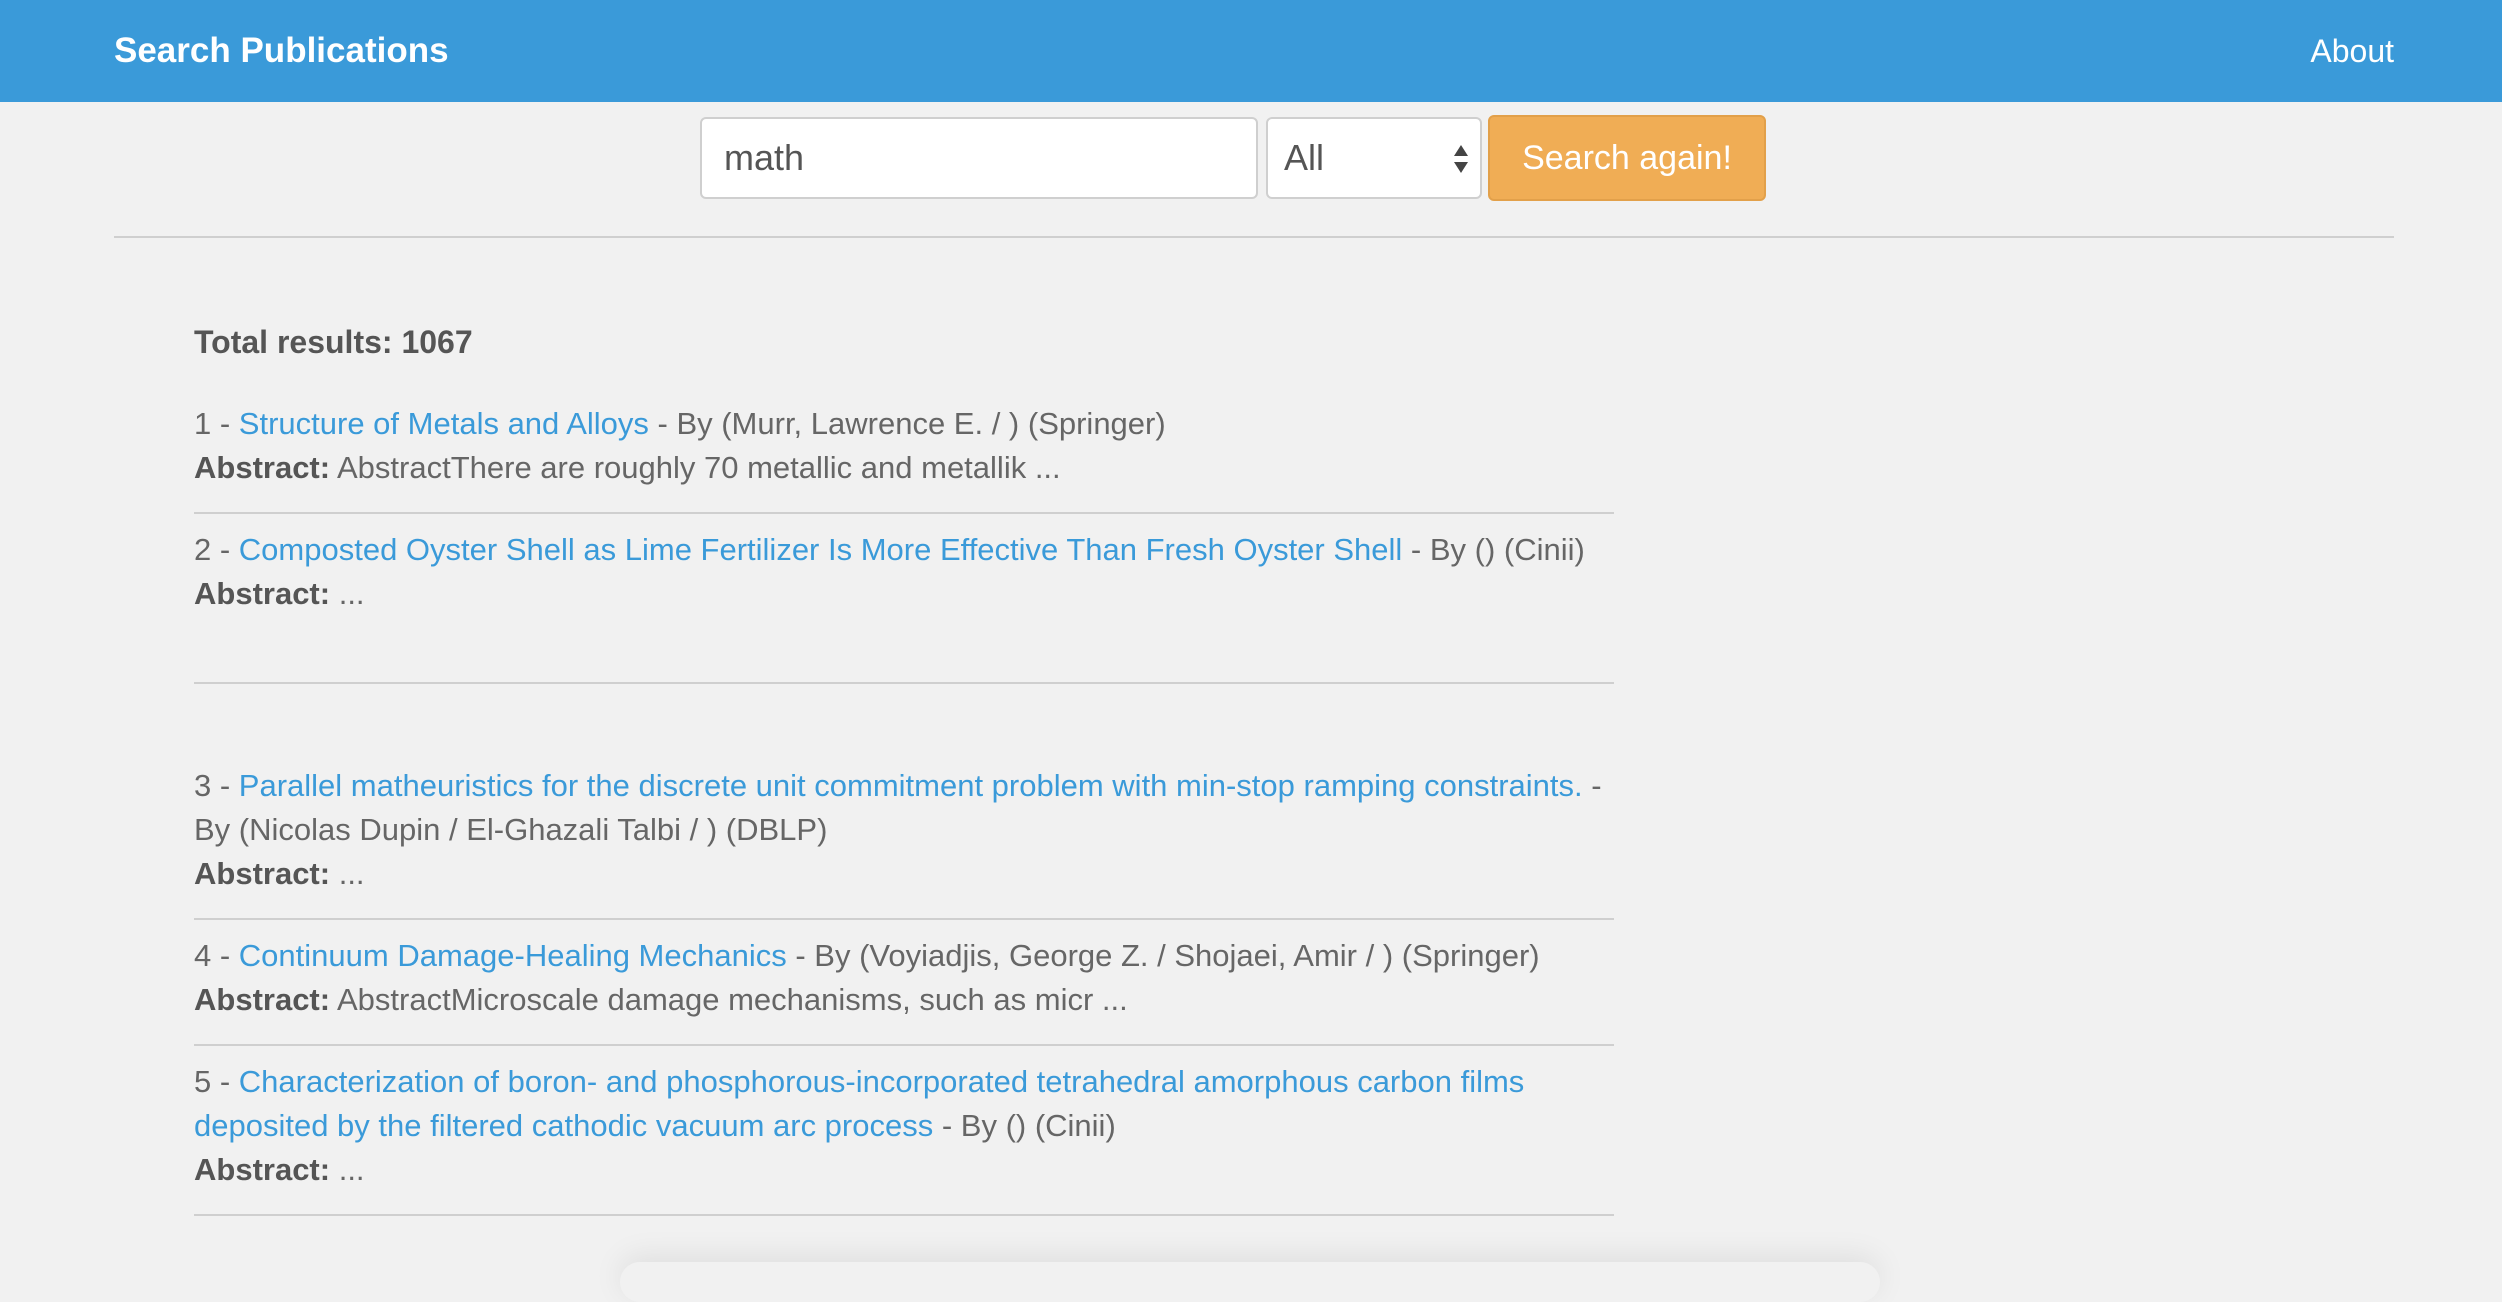 This screenshot has width=2502, height=1302. I want to click on search-button: Search again!, so click(1627, 158).